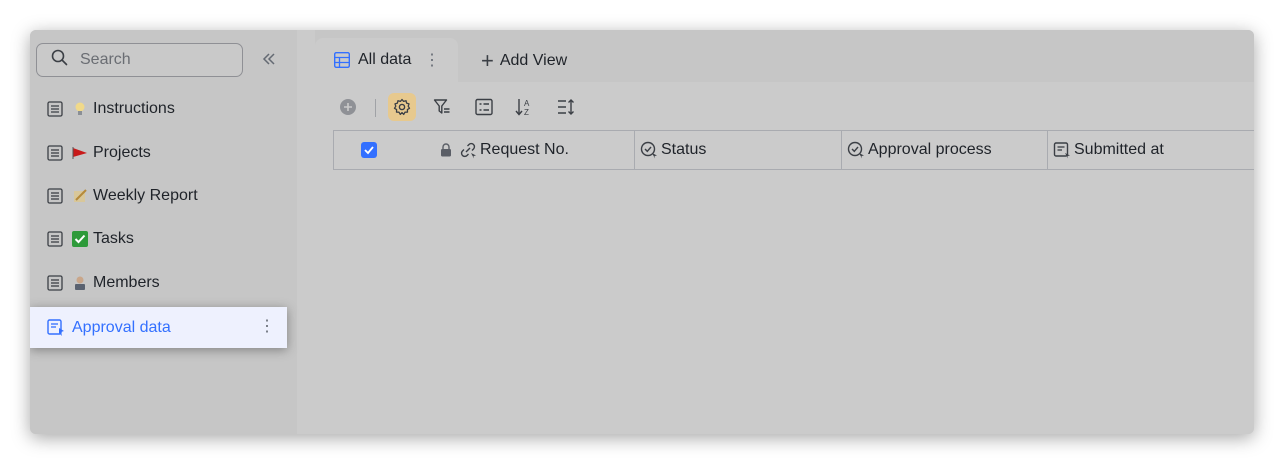 Image resolution: width=1284 pixels, height=464 pixels. Describe the element at coordinates (527, 103) in the screenshot. I see `svg-text: A` at that location.